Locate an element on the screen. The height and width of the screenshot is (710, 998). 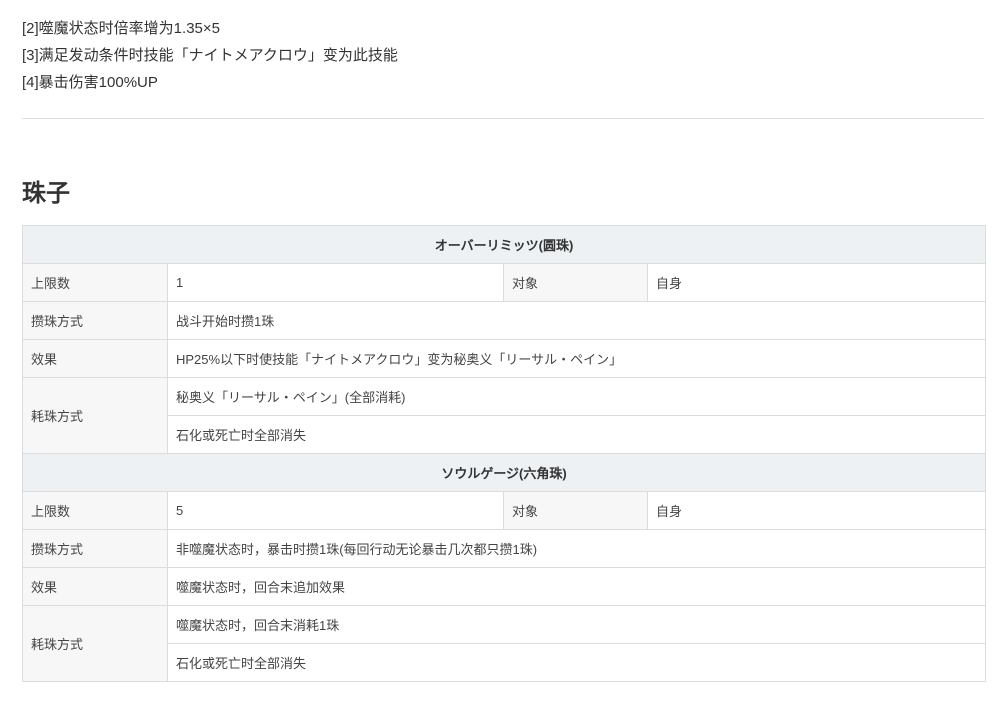
effect-value: HP25%以下时使技能「ナイトメアクロウ」变为秘奥义「リーサル・ペイン」 is located at coordinates (576, 358).